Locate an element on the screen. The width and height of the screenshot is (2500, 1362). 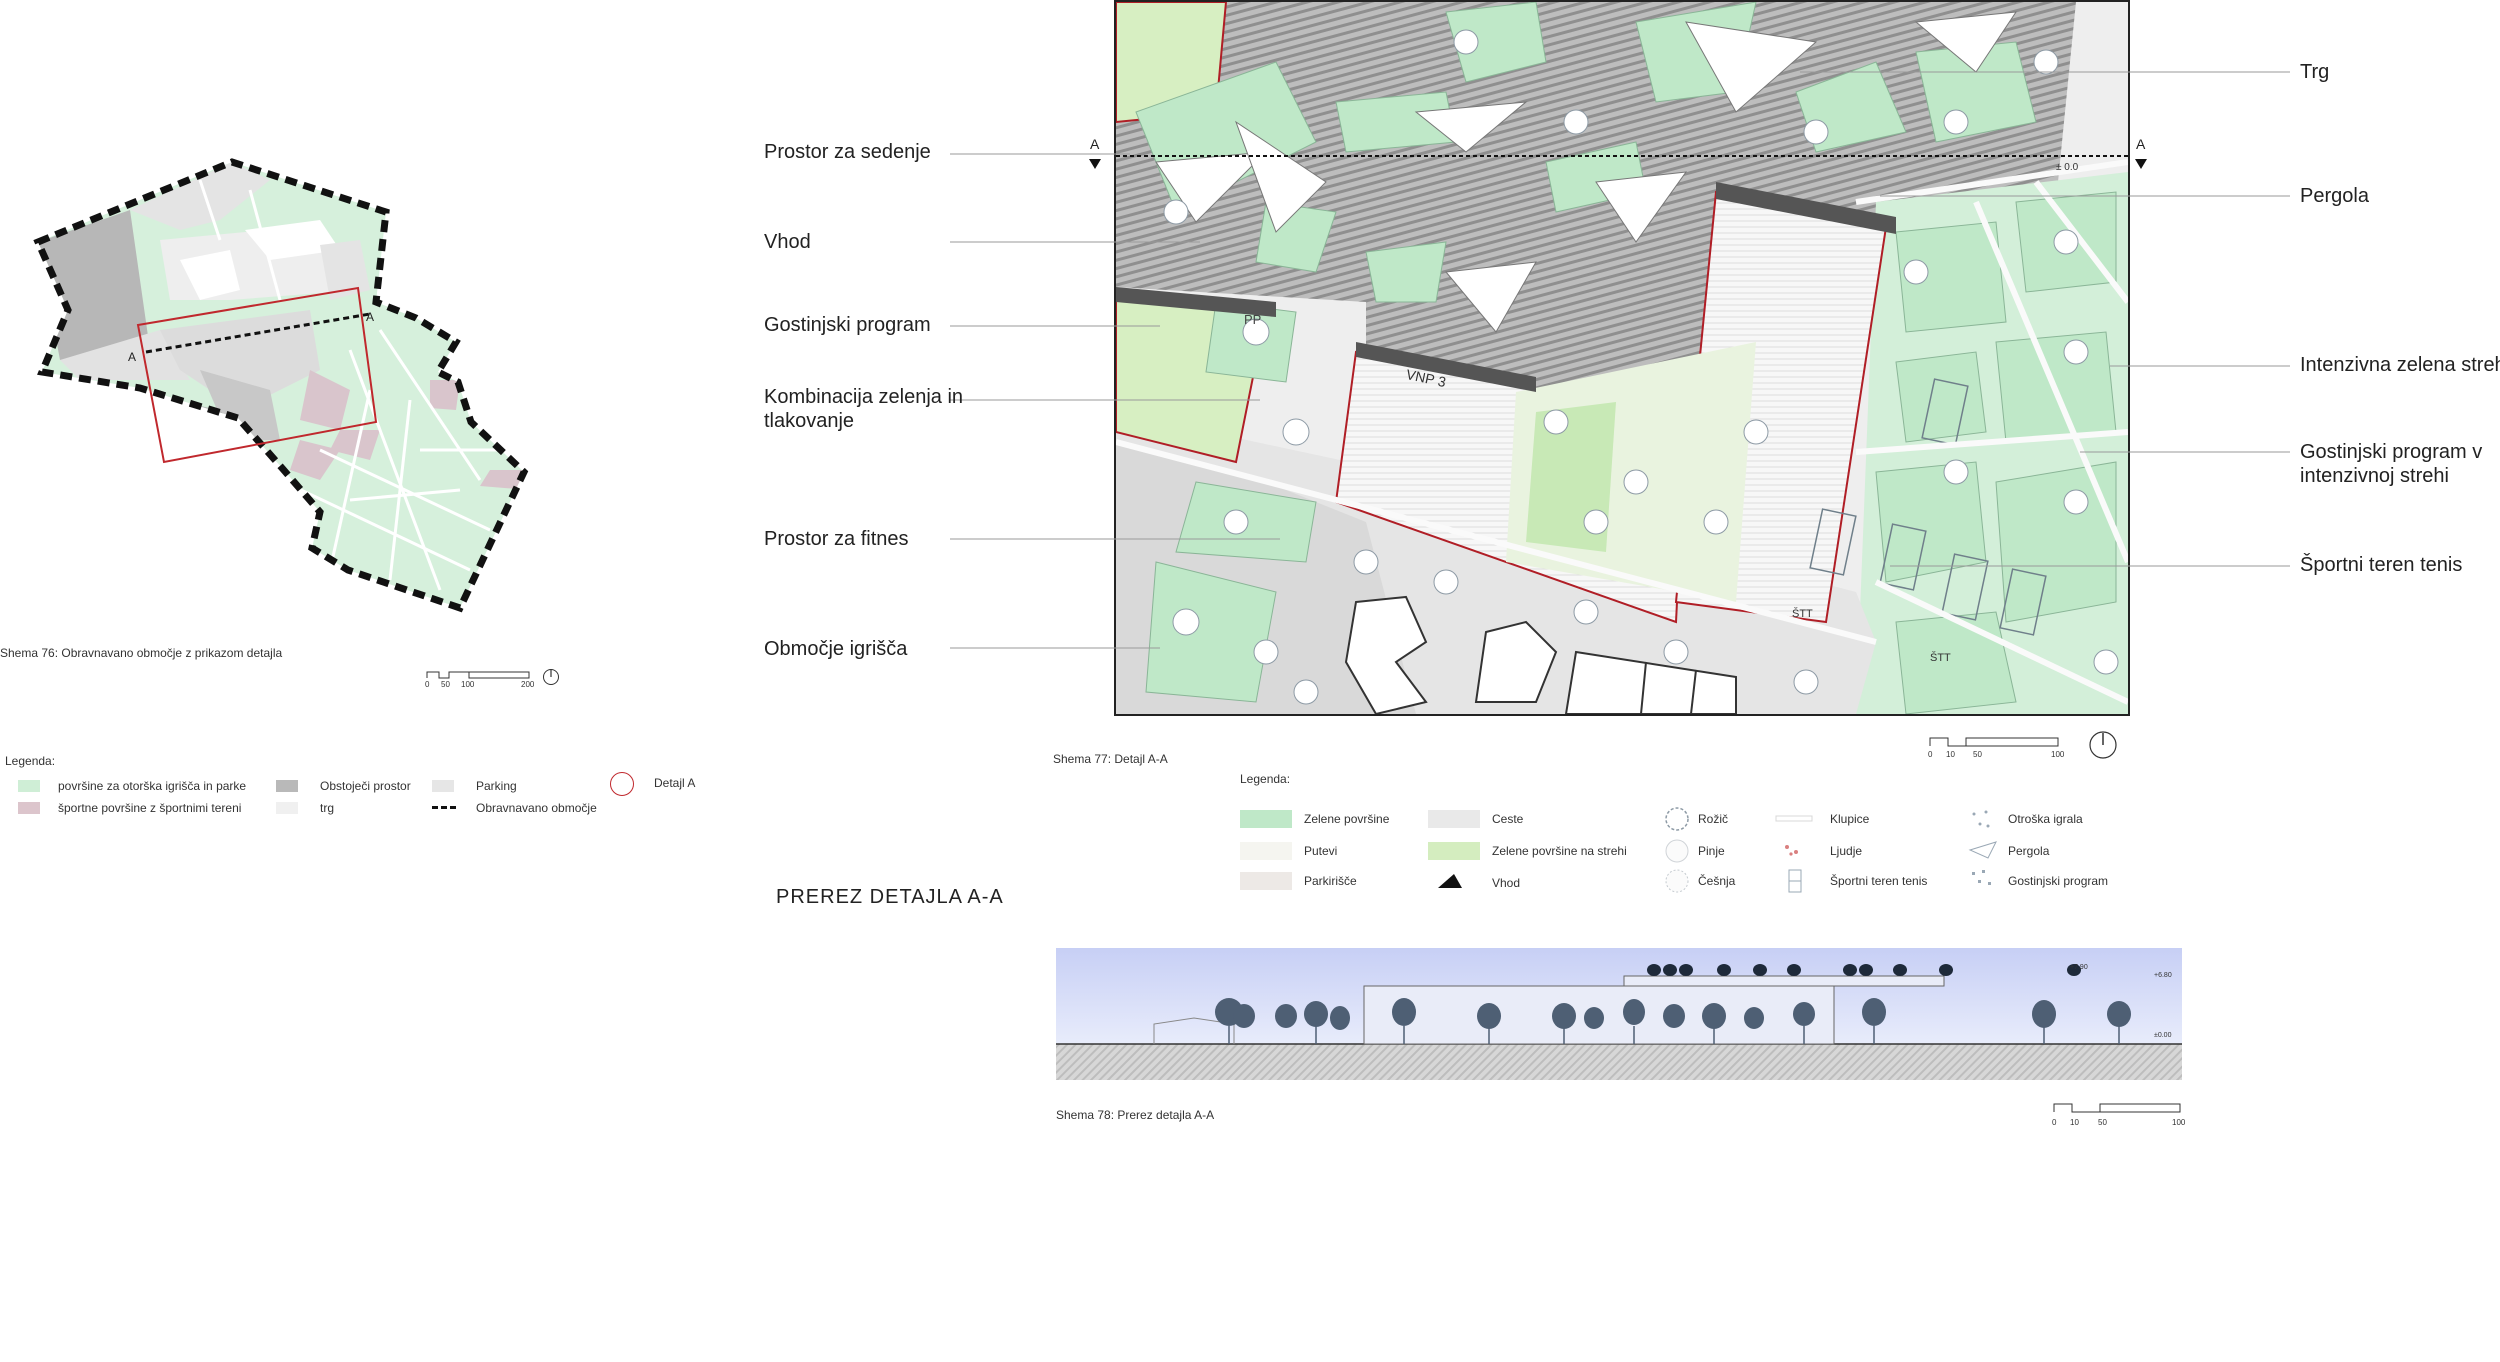
callout-pergola: Pergola is located at coordinates (2334, 196).